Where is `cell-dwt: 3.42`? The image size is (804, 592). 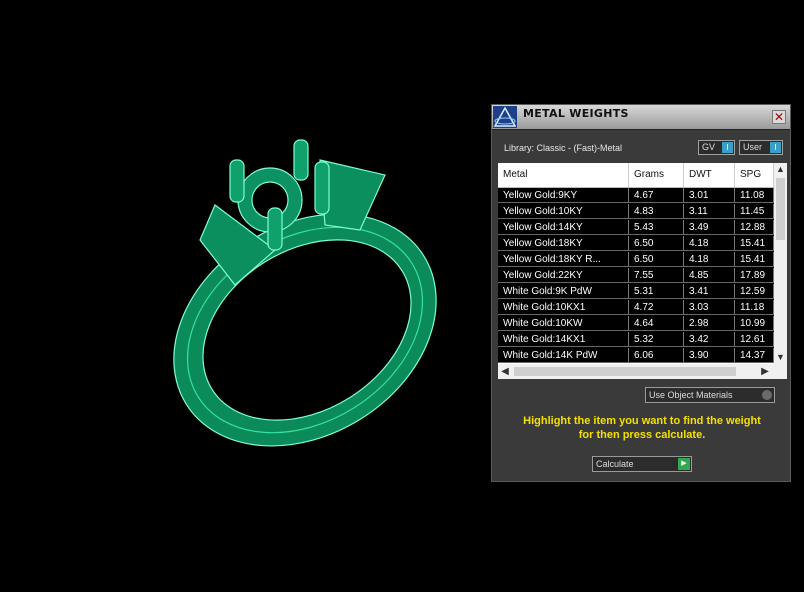 cell-dwt: 3.42 is located at coordinates (709, 339).